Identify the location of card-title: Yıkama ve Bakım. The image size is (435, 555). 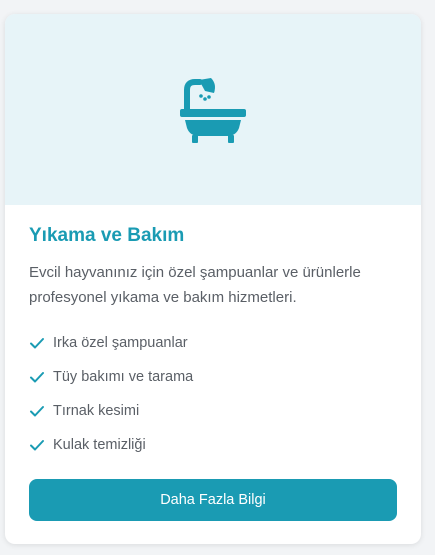
(107, 235).